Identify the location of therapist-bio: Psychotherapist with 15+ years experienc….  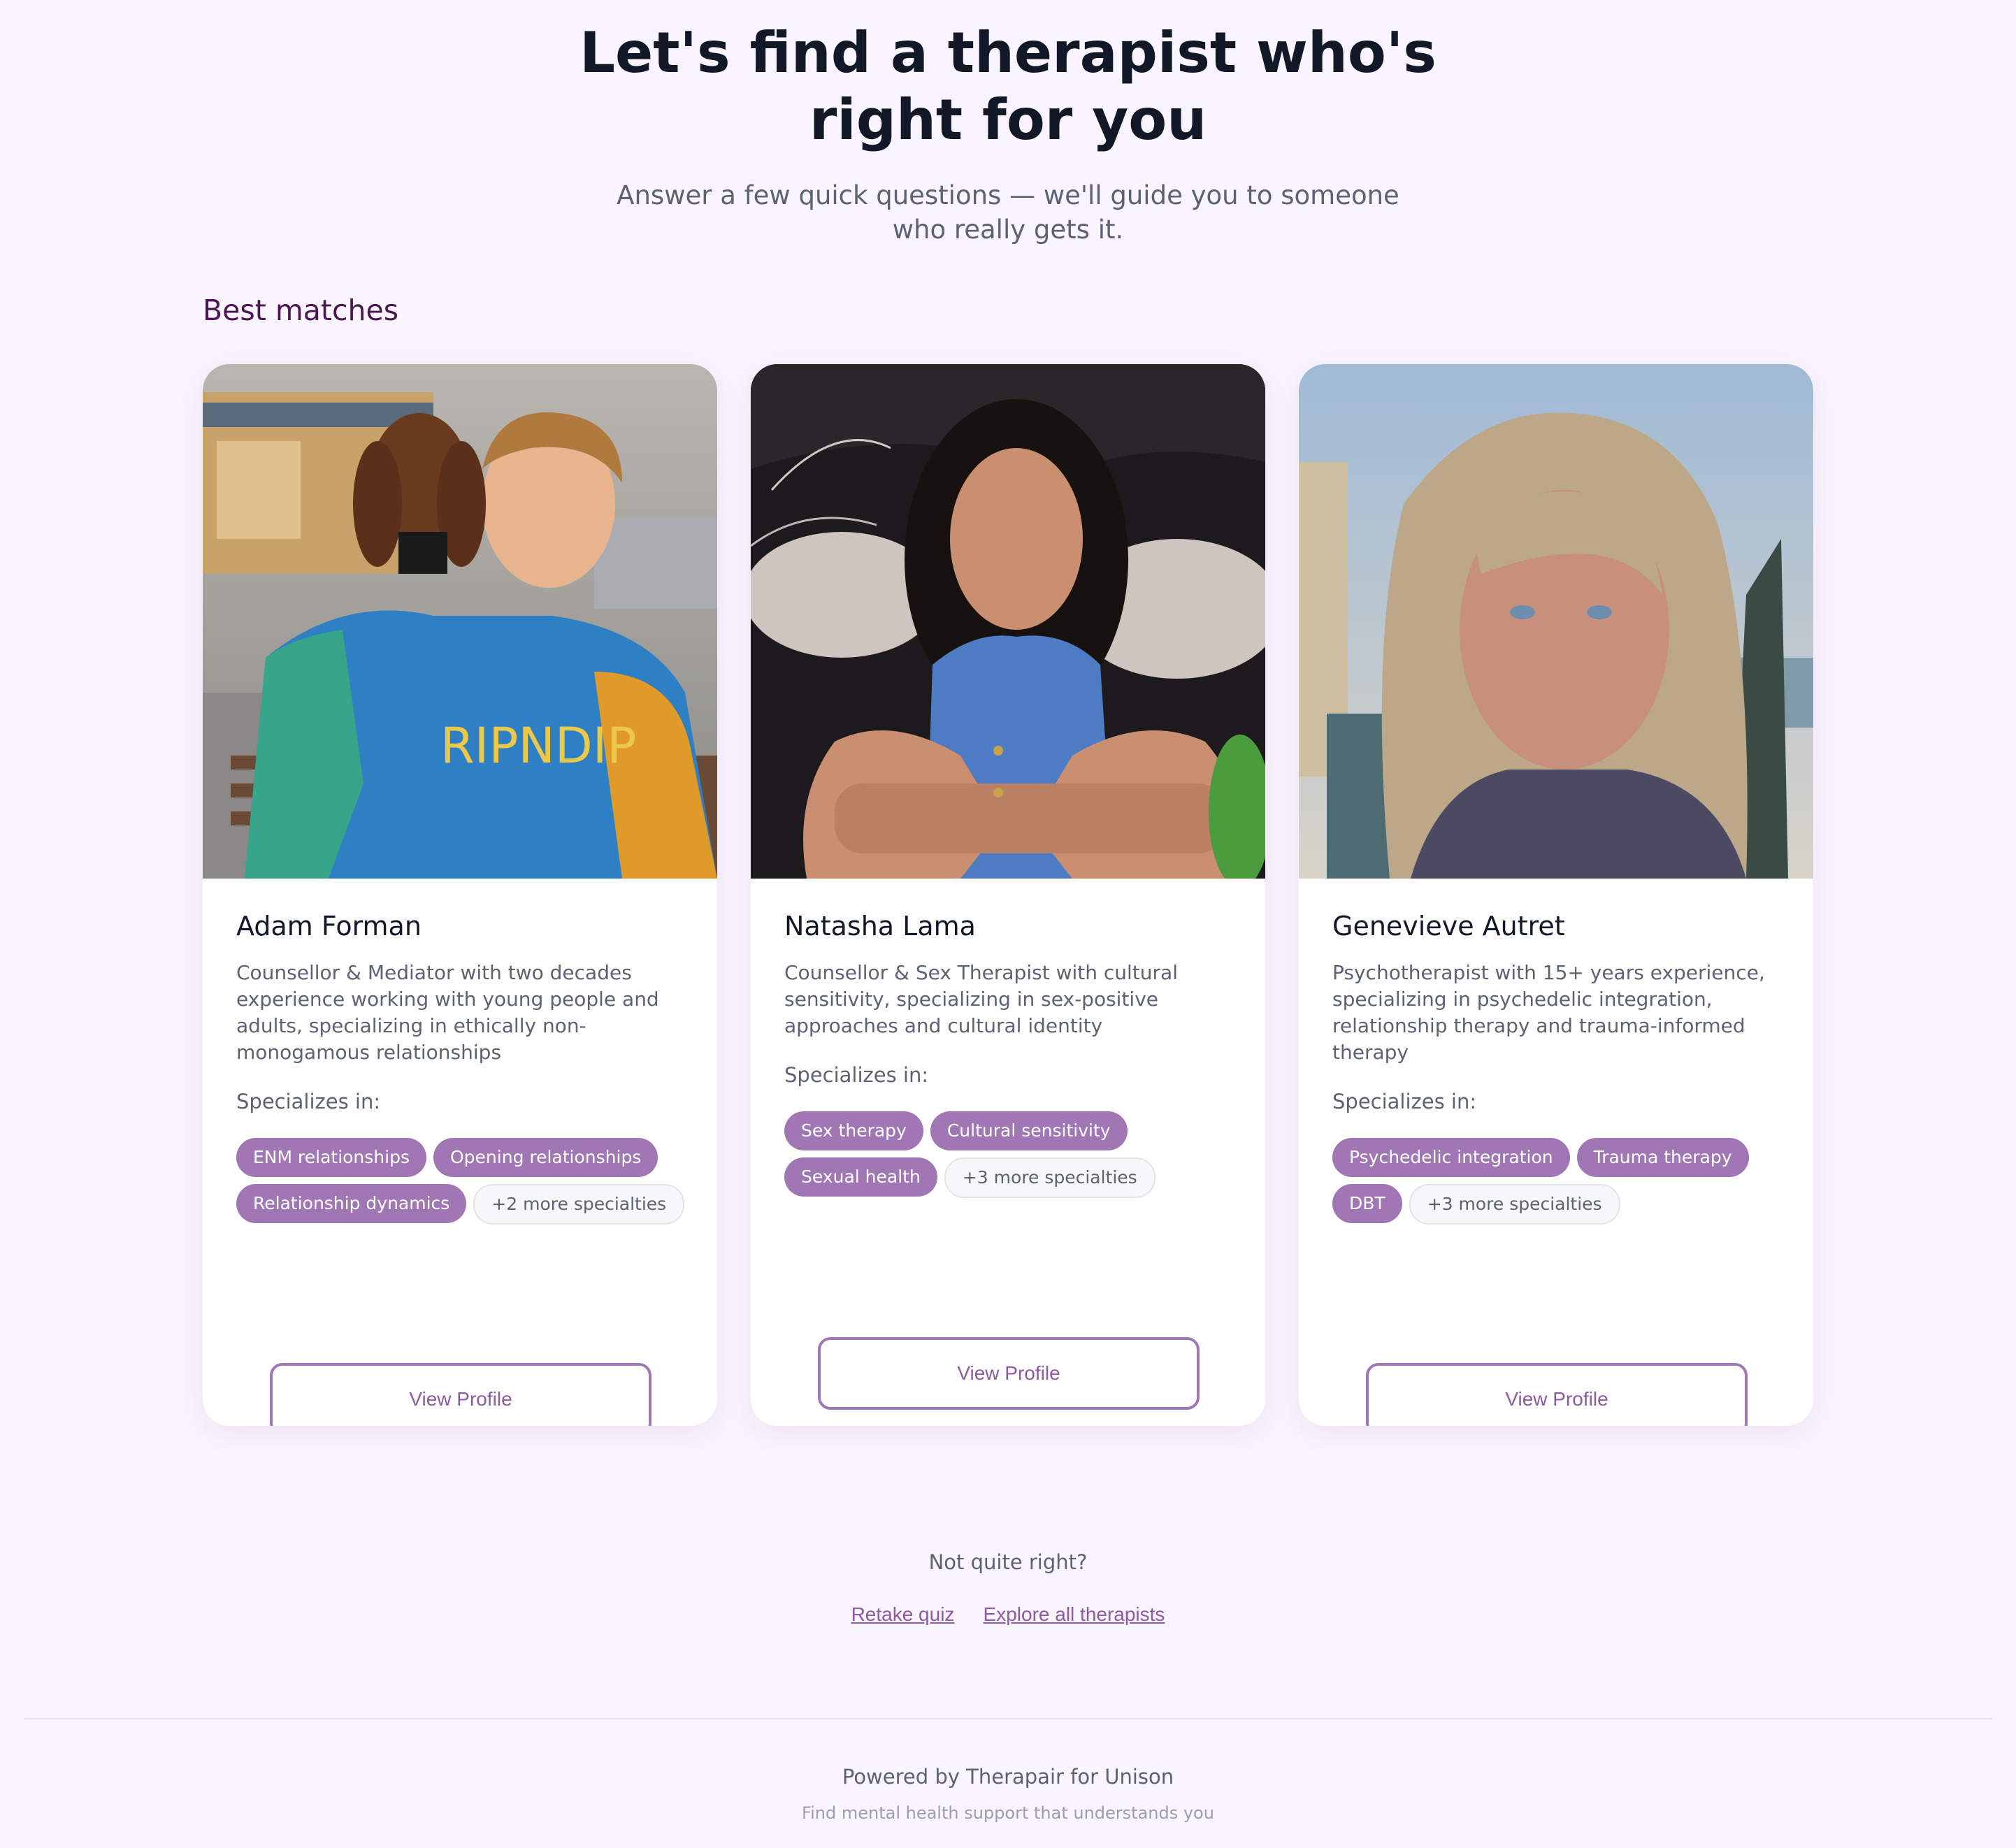
(1548, 1012).